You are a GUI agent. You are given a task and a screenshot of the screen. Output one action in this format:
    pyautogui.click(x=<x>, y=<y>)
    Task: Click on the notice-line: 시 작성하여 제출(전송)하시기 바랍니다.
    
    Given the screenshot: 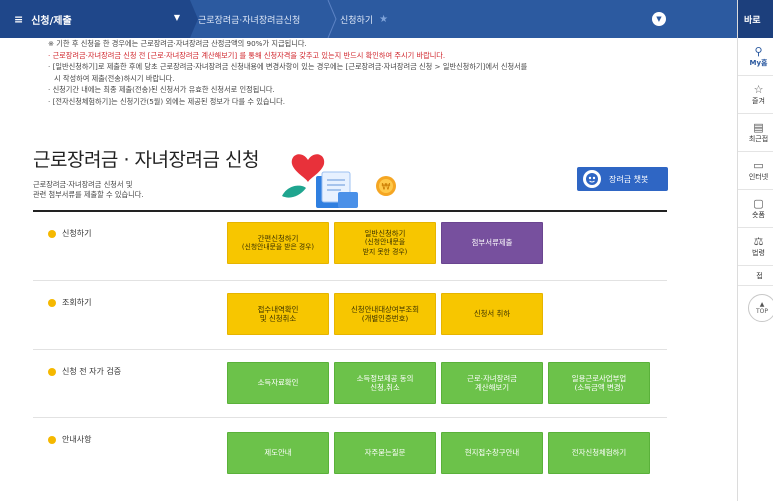 What is the action you would take?
    pyautogui.click(x=114, y=78)
    